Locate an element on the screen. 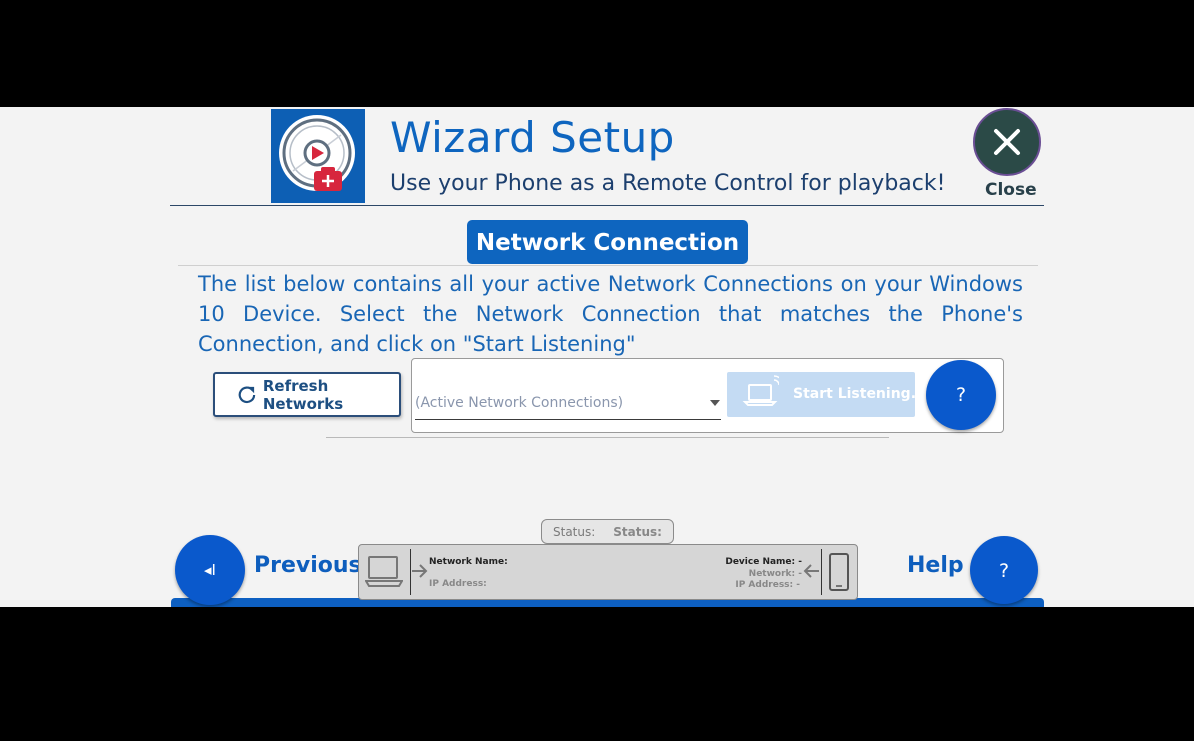 The width and height of the screenshot is (1194, 741). refresh-networks-button: Refresh Networks is located at coordinates (307, 394).